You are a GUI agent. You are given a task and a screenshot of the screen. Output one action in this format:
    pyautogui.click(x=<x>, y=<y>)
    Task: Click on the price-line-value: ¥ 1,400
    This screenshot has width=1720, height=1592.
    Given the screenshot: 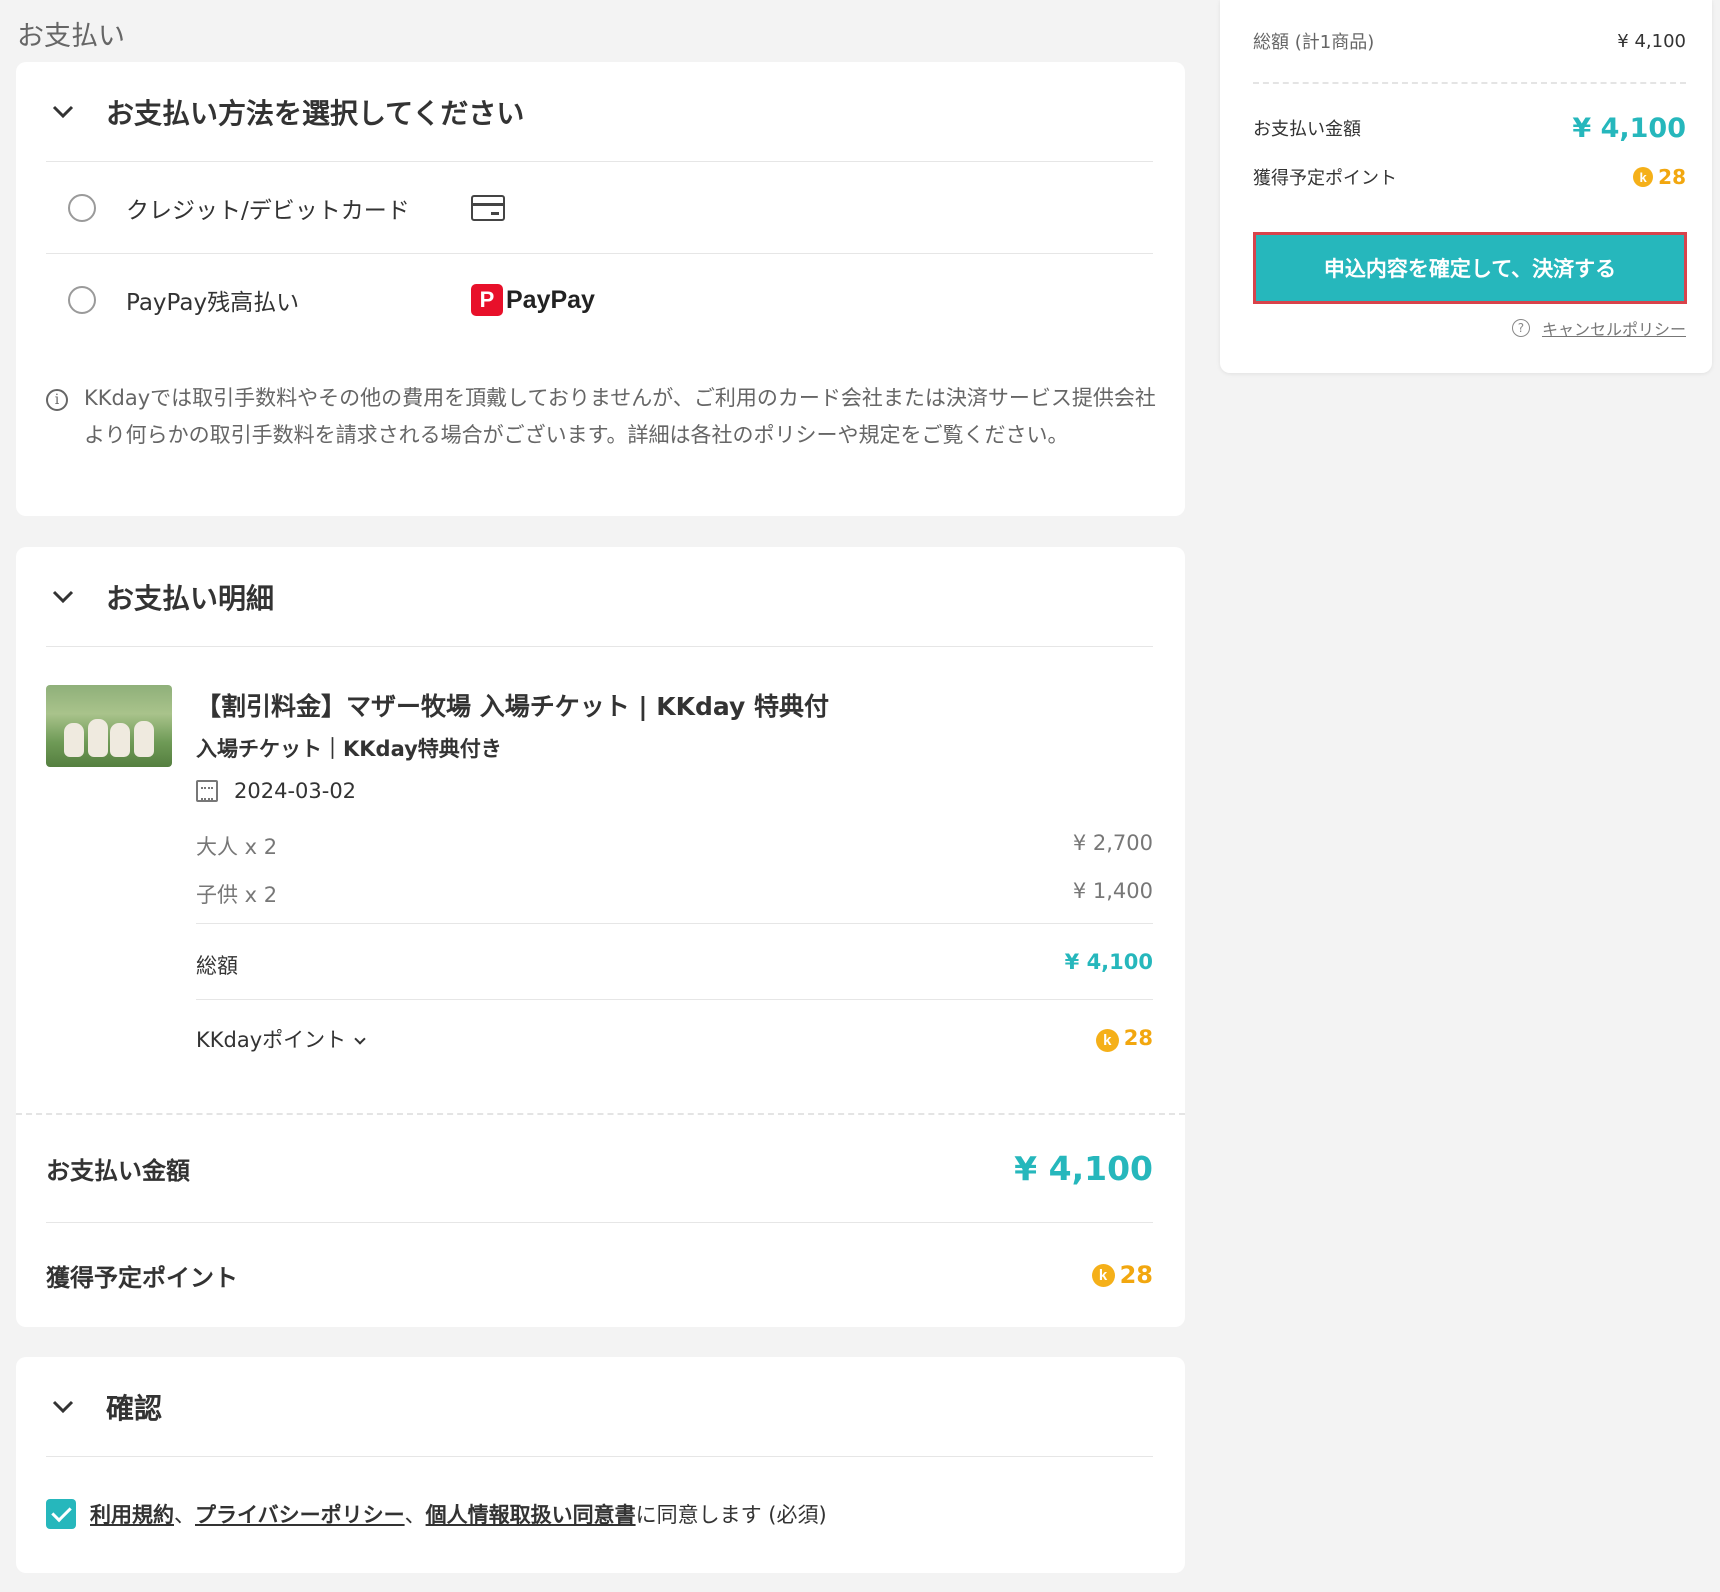 What is the action you would take?
    pyautogui.click(x=1112, y=891)
    